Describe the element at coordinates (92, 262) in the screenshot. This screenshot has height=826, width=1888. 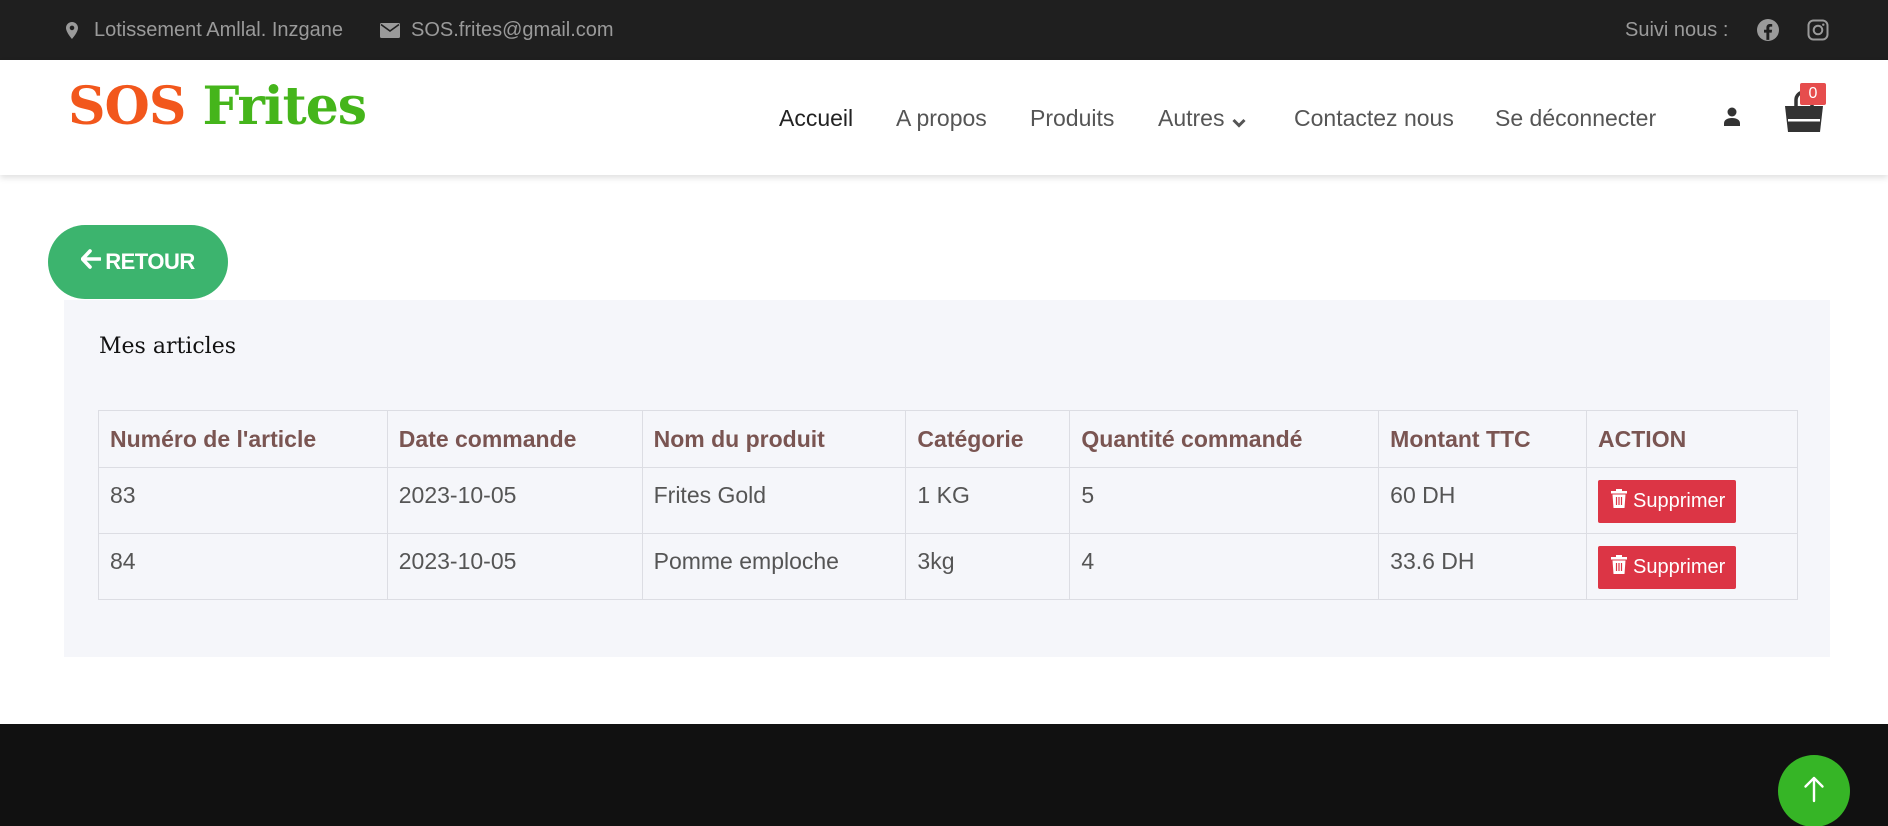
I see `arrow-left-icon` at that location.